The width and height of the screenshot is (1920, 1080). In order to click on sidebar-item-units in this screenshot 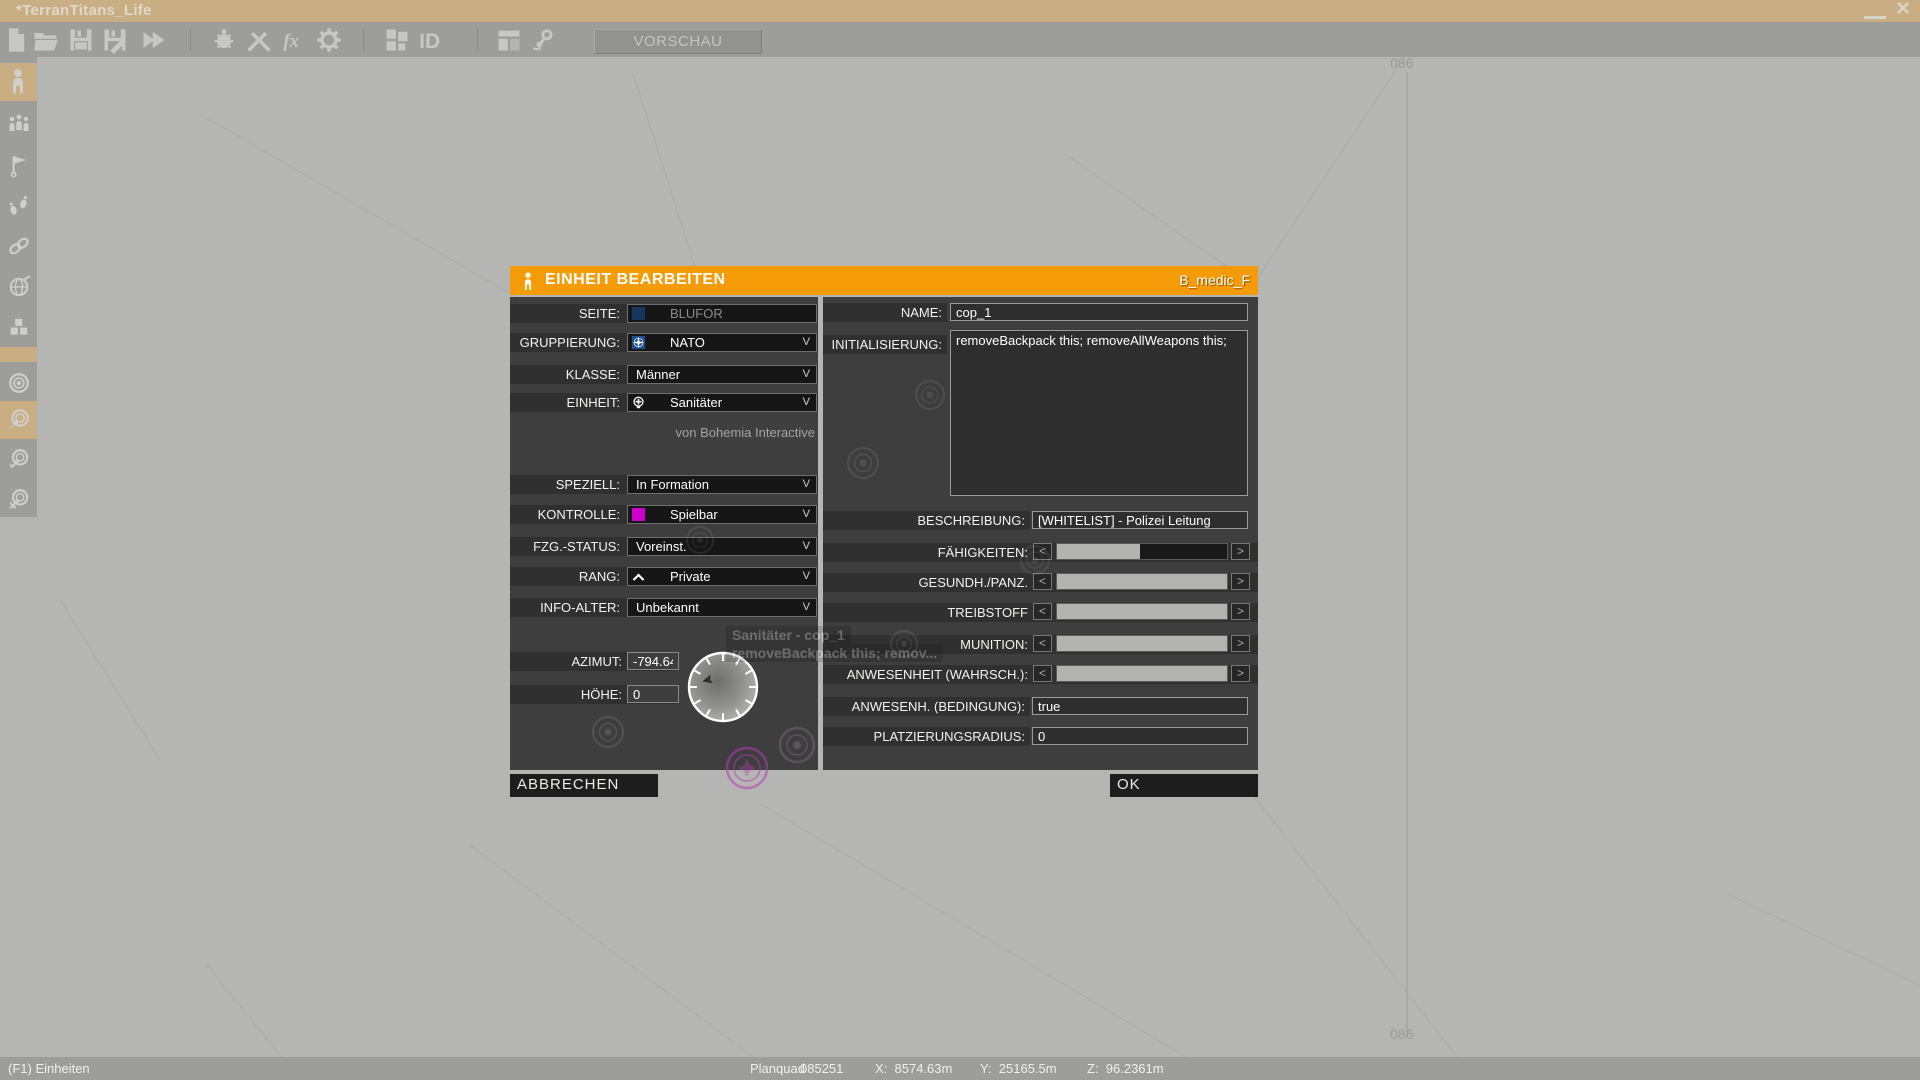, I will do `click(18, 82)`.